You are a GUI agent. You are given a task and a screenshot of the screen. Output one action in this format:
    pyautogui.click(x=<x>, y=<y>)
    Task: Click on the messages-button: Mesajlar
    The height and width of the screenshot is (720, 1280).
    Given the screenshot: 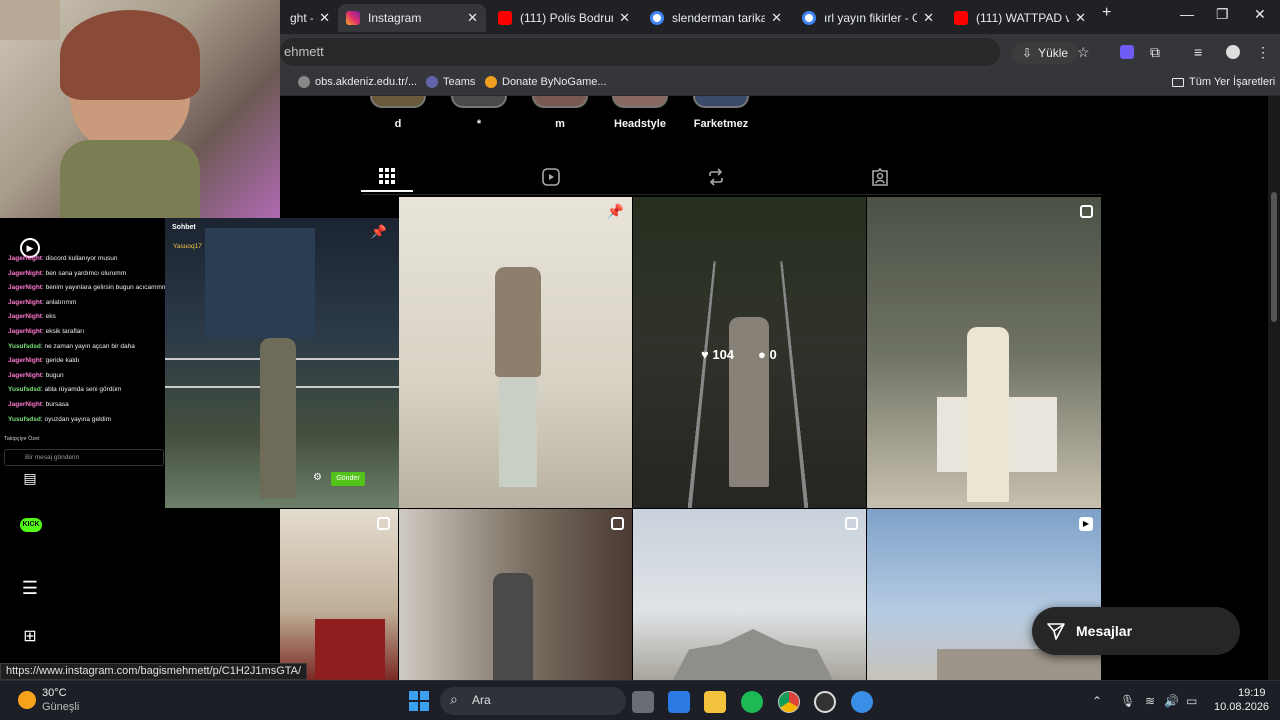 What is the action you would take?
    pyautogui.click(x=1136, y=631)
    